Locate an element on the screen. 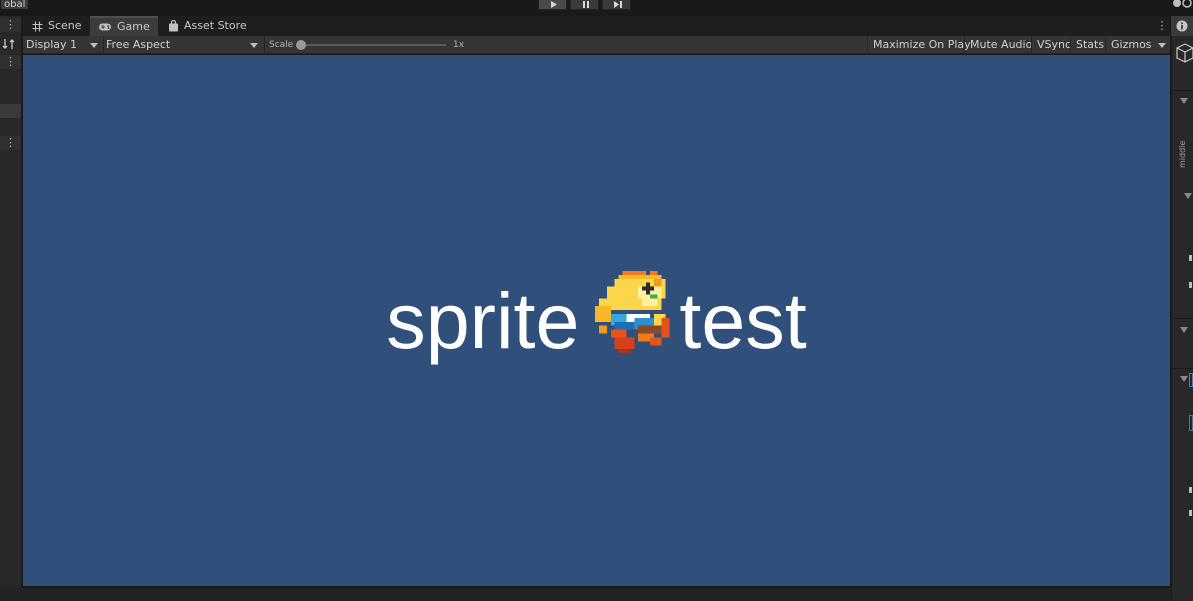  tab-label: Asset Store is located at coordinates (215, 25).